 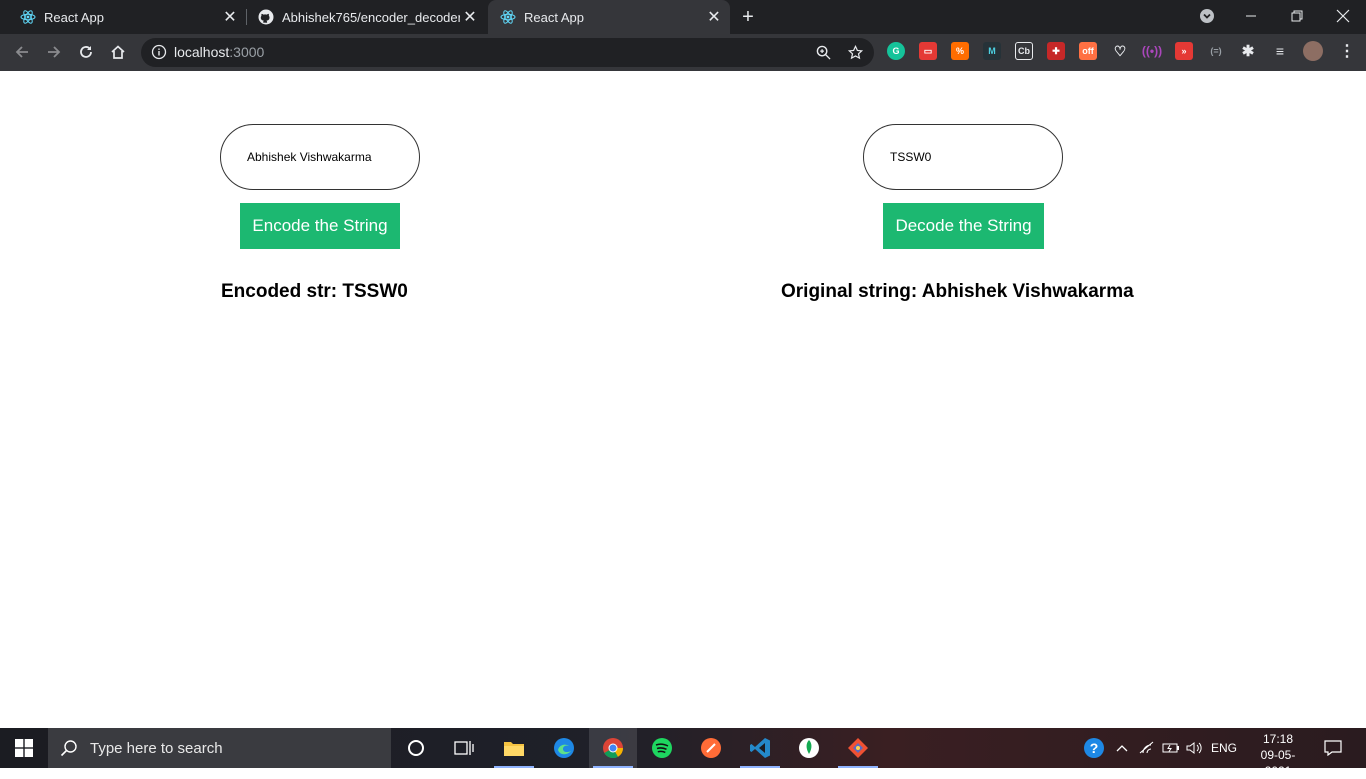 What do you see at coordinates (1313, 51) in the screenshot?
I see `profile-avatar` at bounding box center [1313, 51].